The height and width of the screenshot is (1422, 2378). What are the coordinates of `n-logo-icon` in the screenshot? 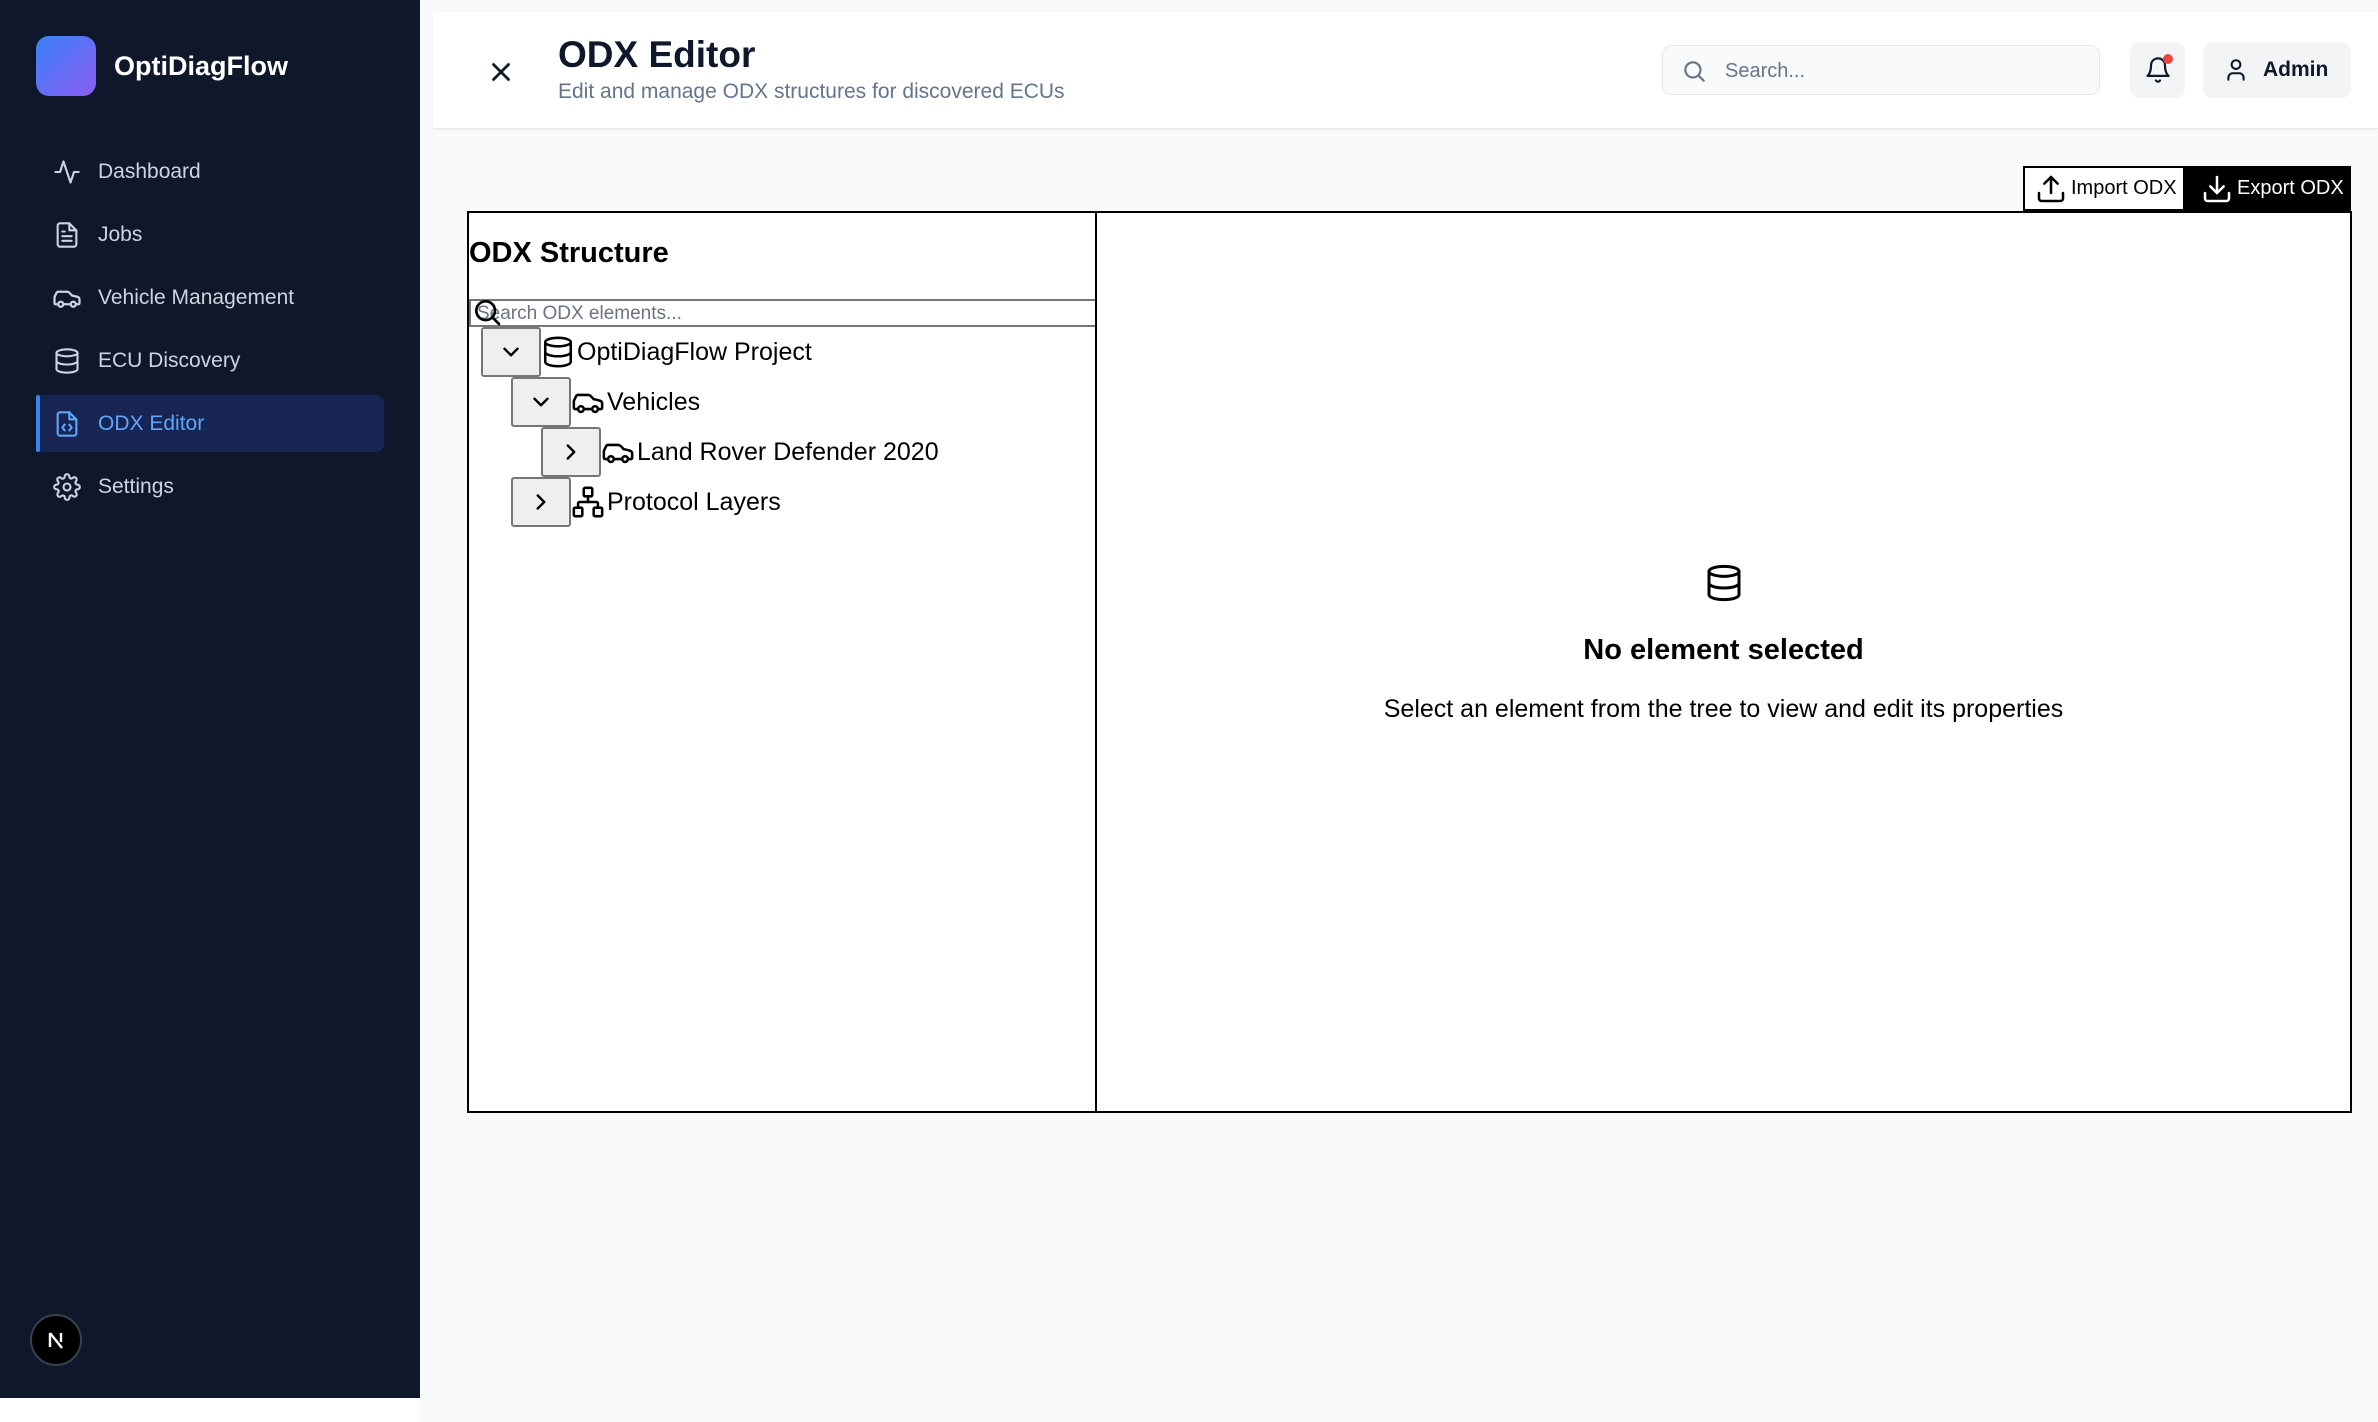 It's located at (55, 1340).